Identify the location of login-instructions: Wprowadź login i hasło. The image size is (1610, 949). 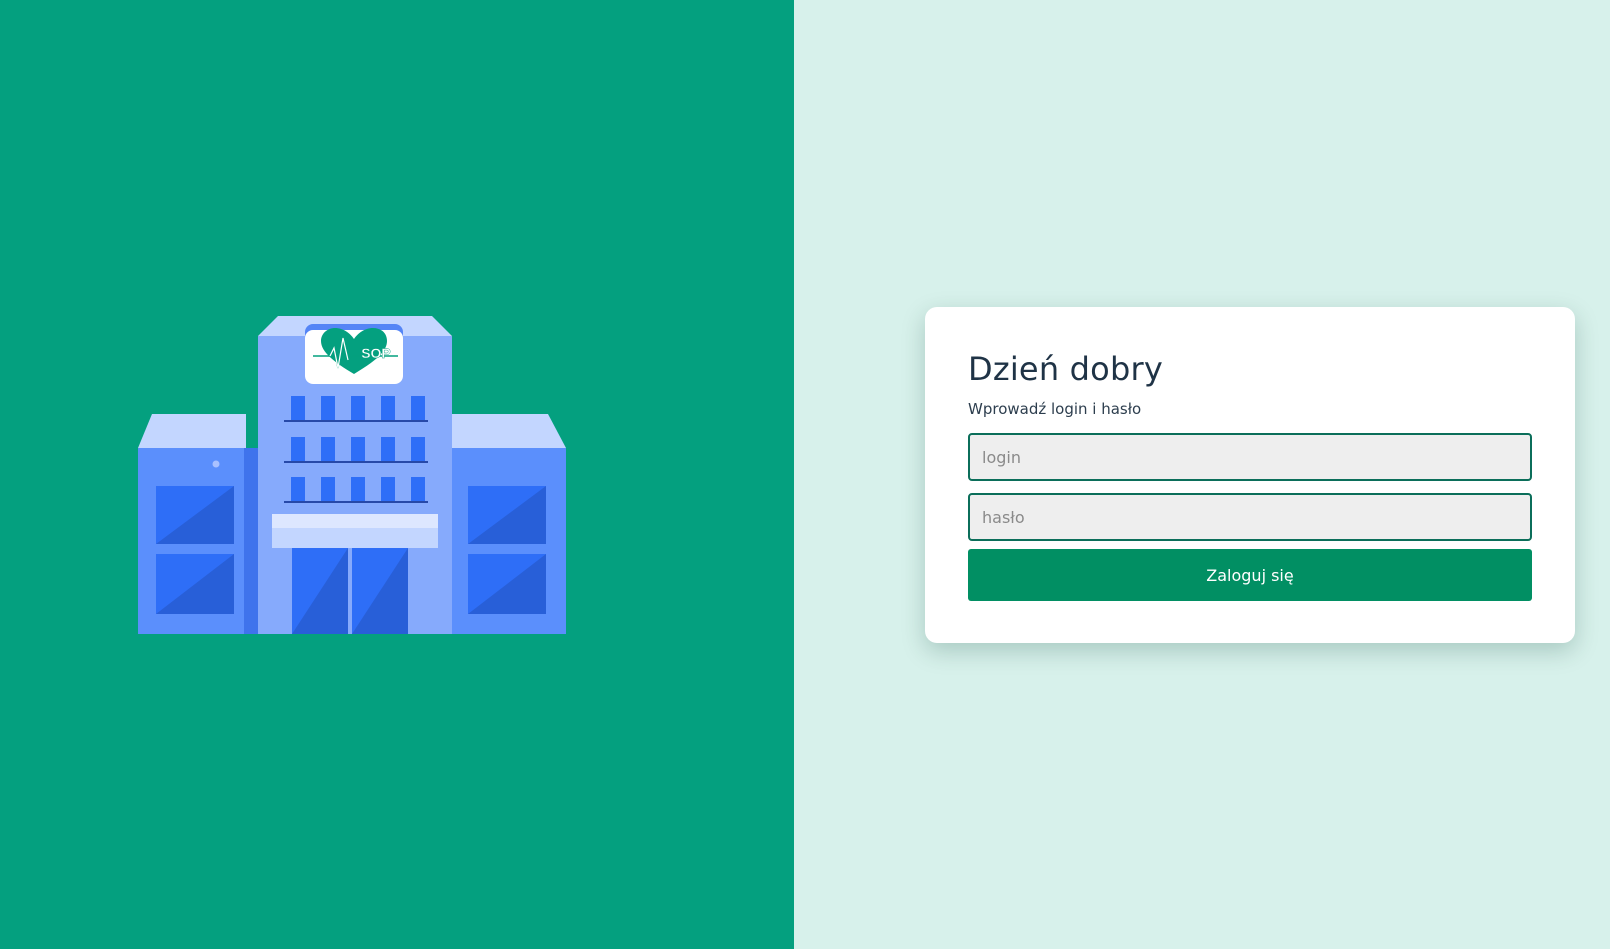
(1055, 409).